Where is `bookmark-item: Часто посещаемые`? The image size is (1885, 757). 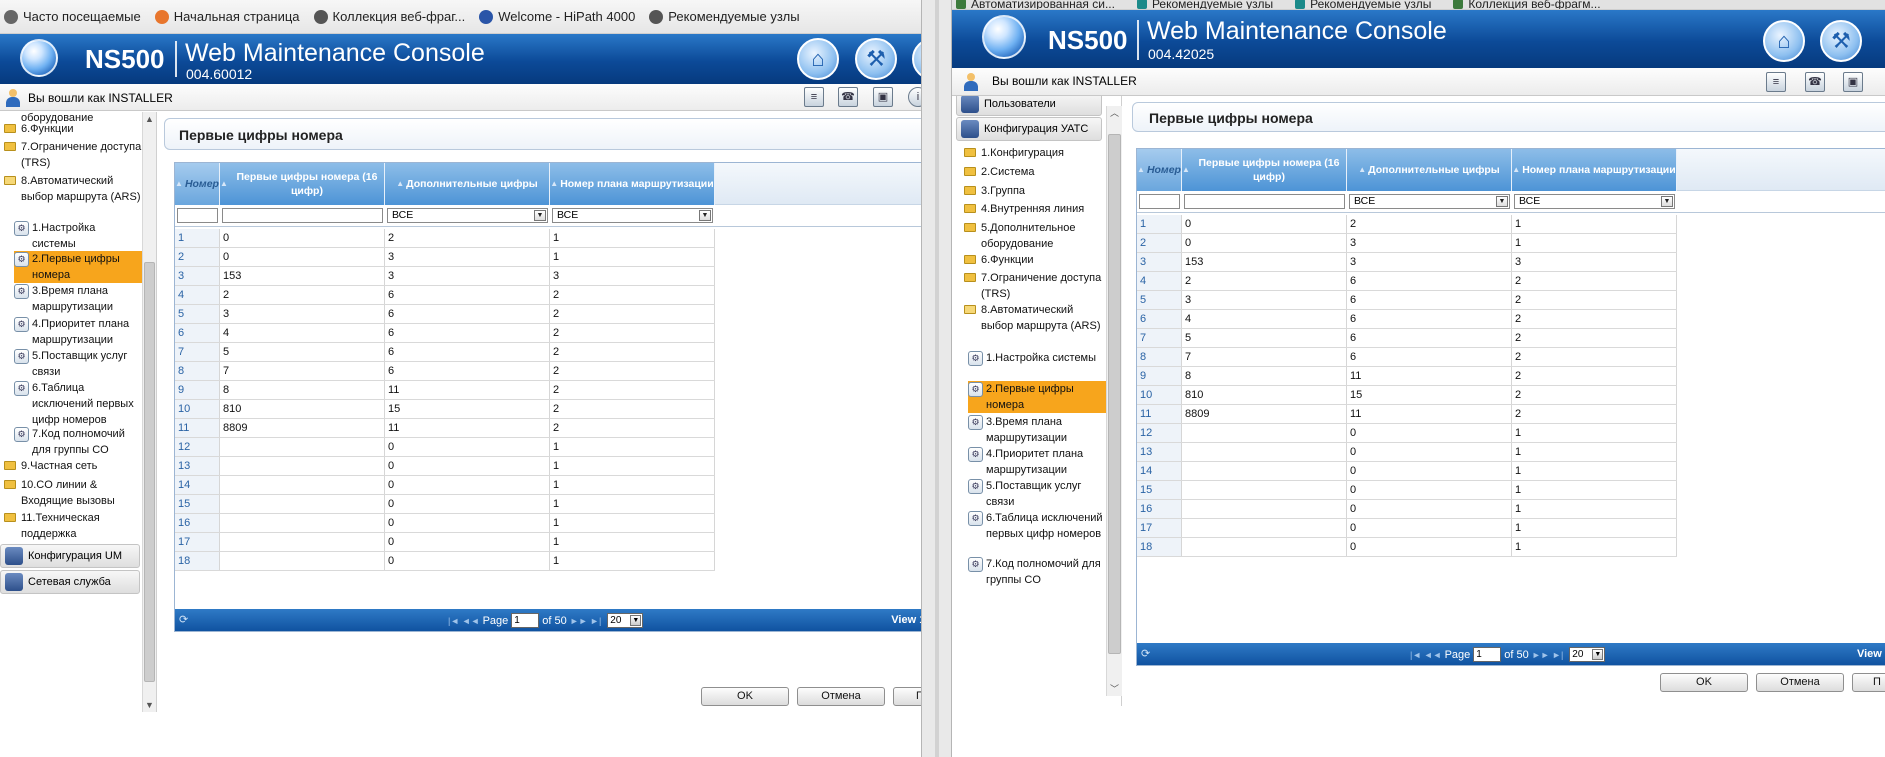
bookmark-item: Часто посещаемые is located at coordinates (72, 16).